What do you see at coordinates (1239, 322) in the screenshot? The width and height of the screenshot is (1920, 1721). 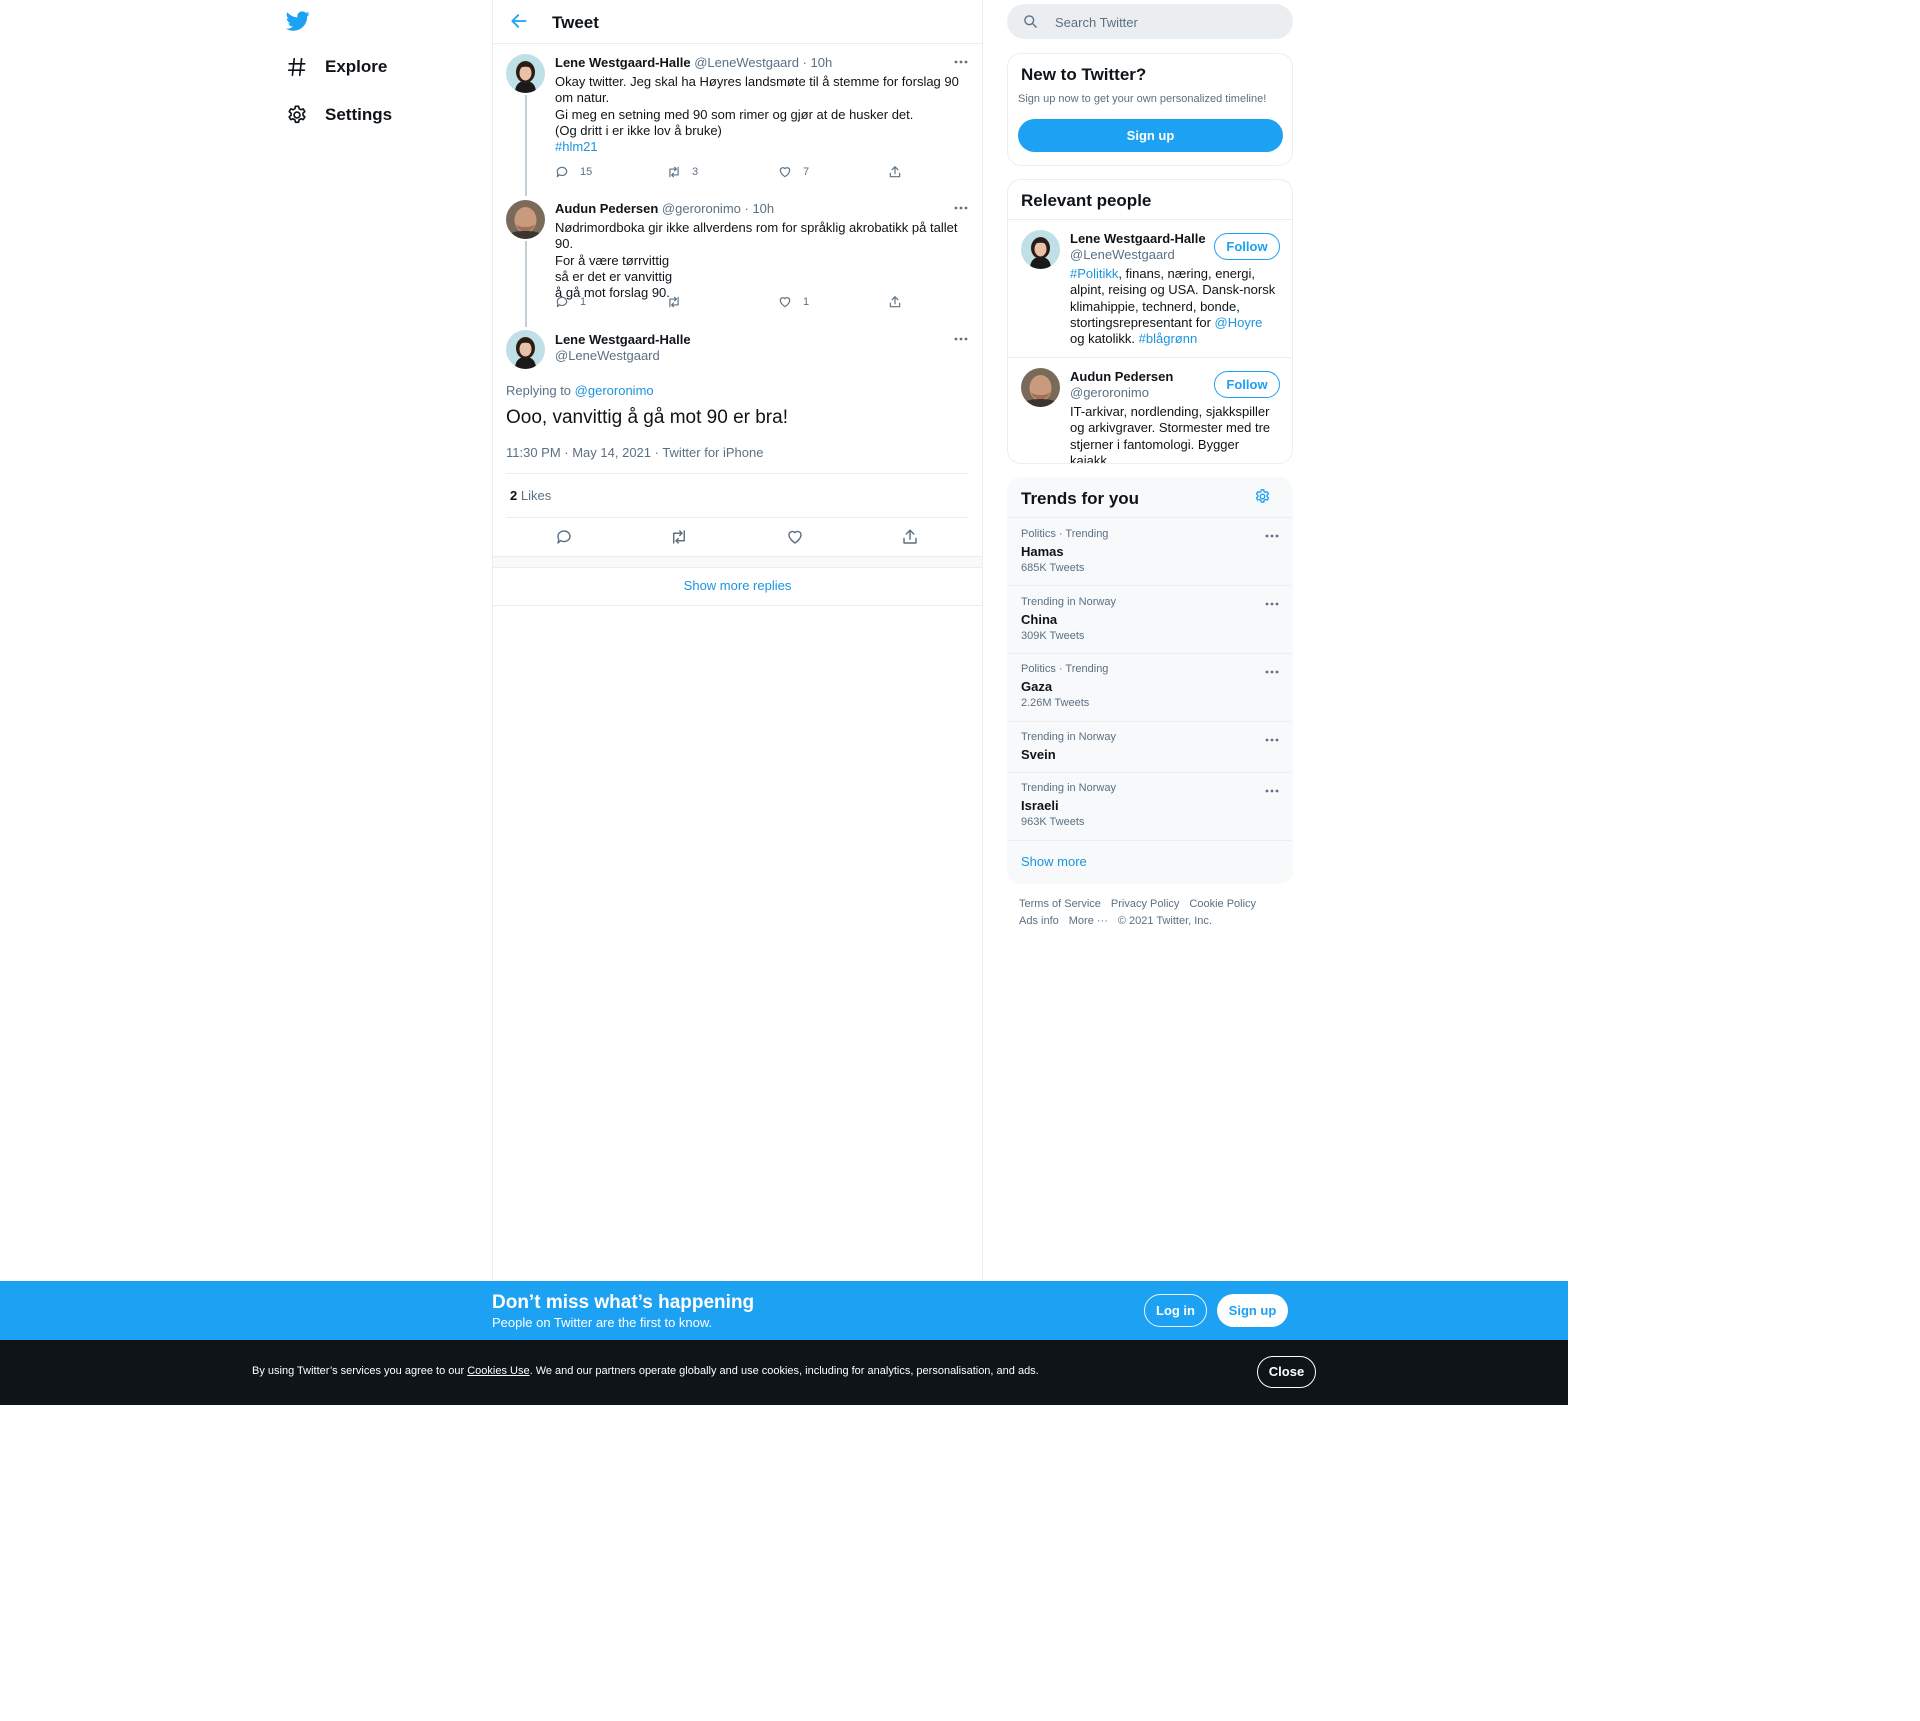 I see `bio-mention-link: @Hoyre` at bounding box center [1239, 322].